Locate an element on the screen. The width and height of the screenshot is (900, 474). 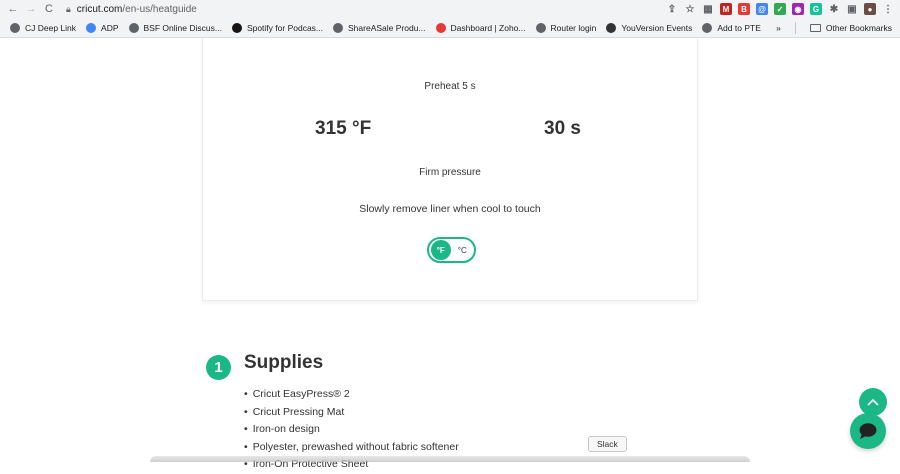
puzzle-icon: ✱ is located at coordinates (834, 9).